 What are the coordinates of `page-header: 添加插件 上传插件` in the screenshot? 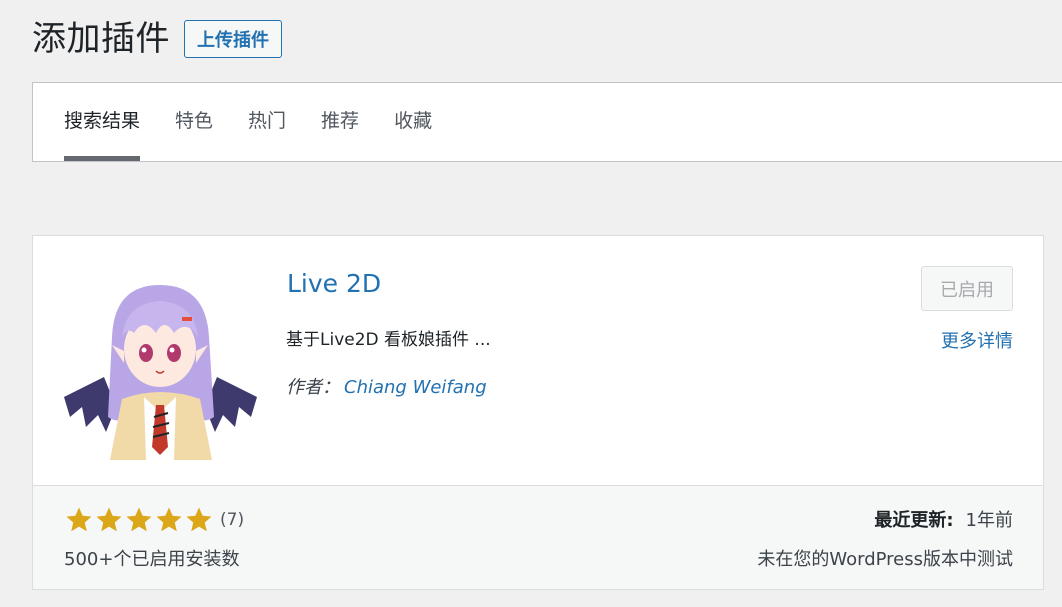 It's located at (157, 39).